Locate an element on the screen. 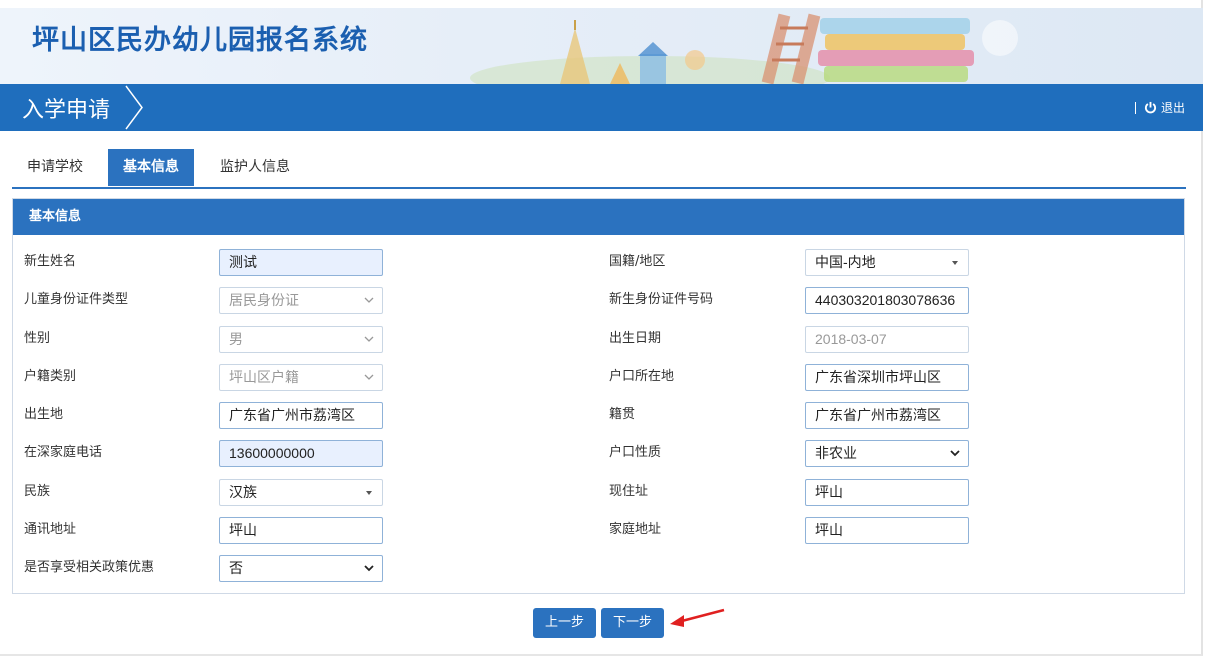 This screenshot has height=660, width=1210. panel-title: 基本信息 is located at coordinates (598, 217).